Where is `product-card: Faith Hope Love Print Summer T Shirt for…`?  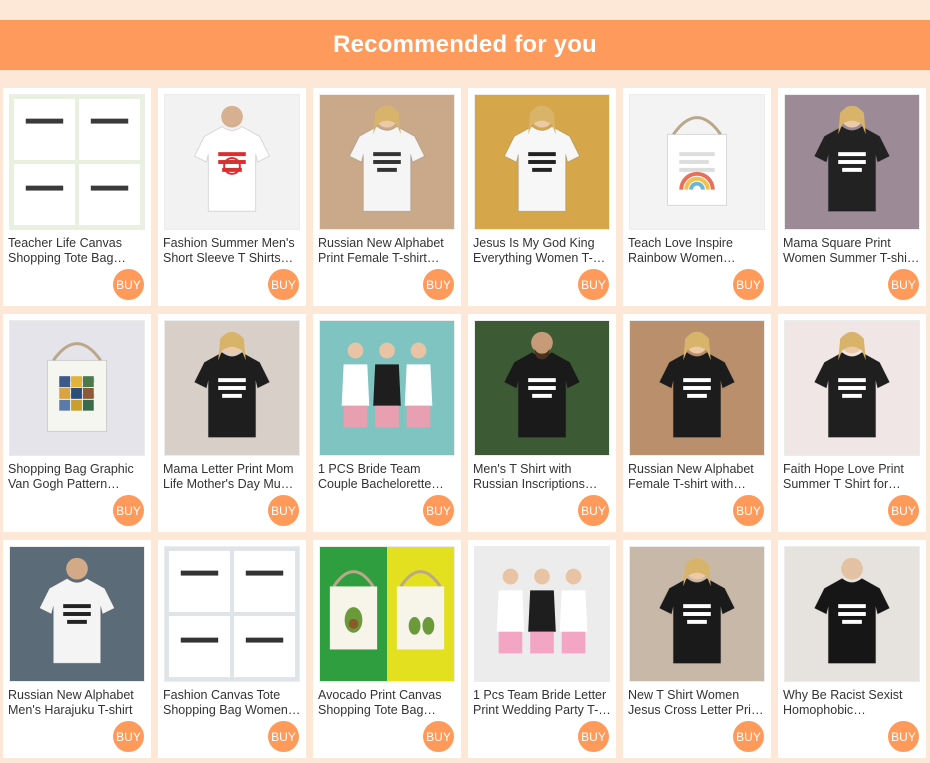
product-card: Faith Hope Love Print Summer T Shirt for… is located at coordinates (852, 423).